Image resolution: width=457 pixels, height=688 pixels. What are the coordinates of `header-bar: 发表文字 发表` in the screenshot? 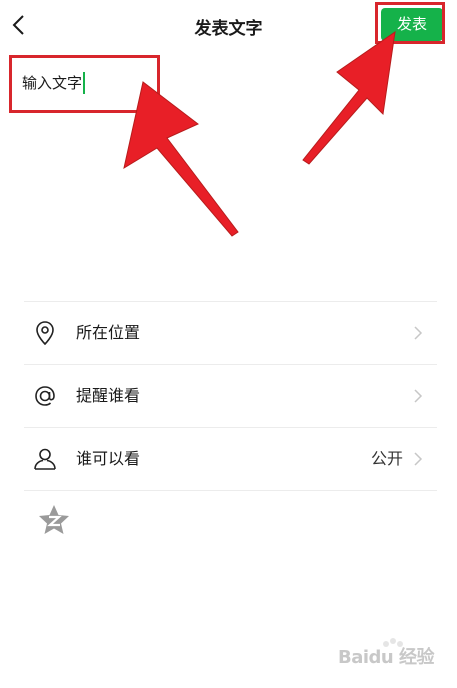 It's located at (228, 25).